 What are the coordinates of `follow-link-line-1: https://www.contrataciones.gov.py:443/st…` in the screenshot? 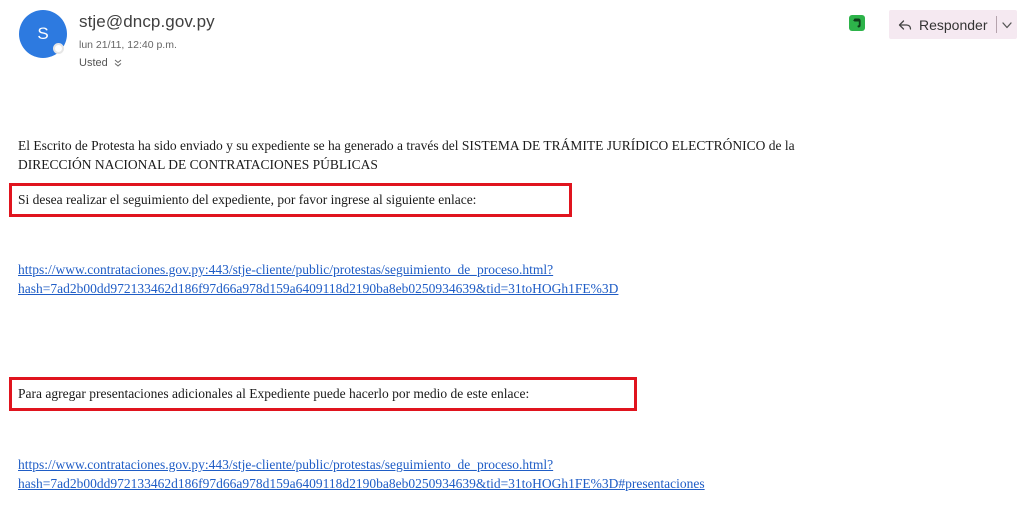 It's located at (285, 269).